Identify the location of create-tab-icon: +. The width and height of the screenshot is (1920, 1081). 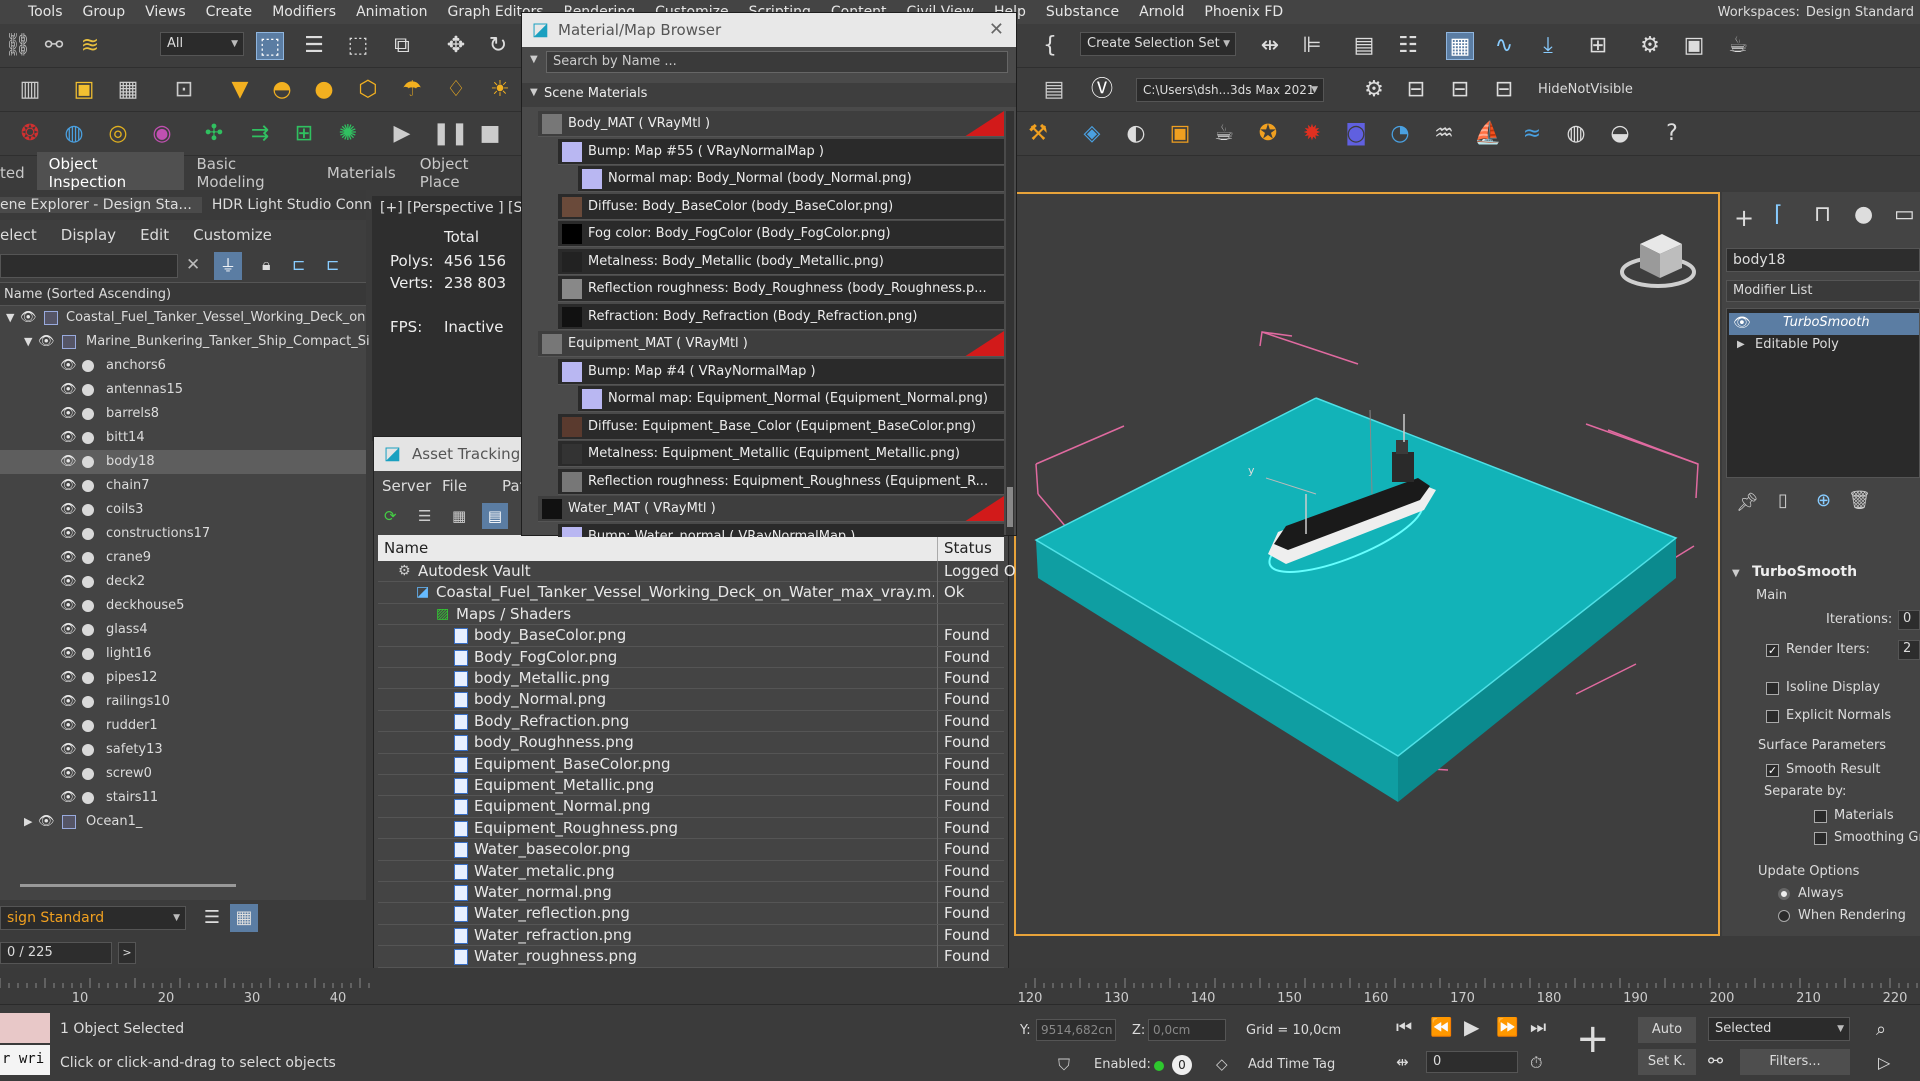
(1744, 218).